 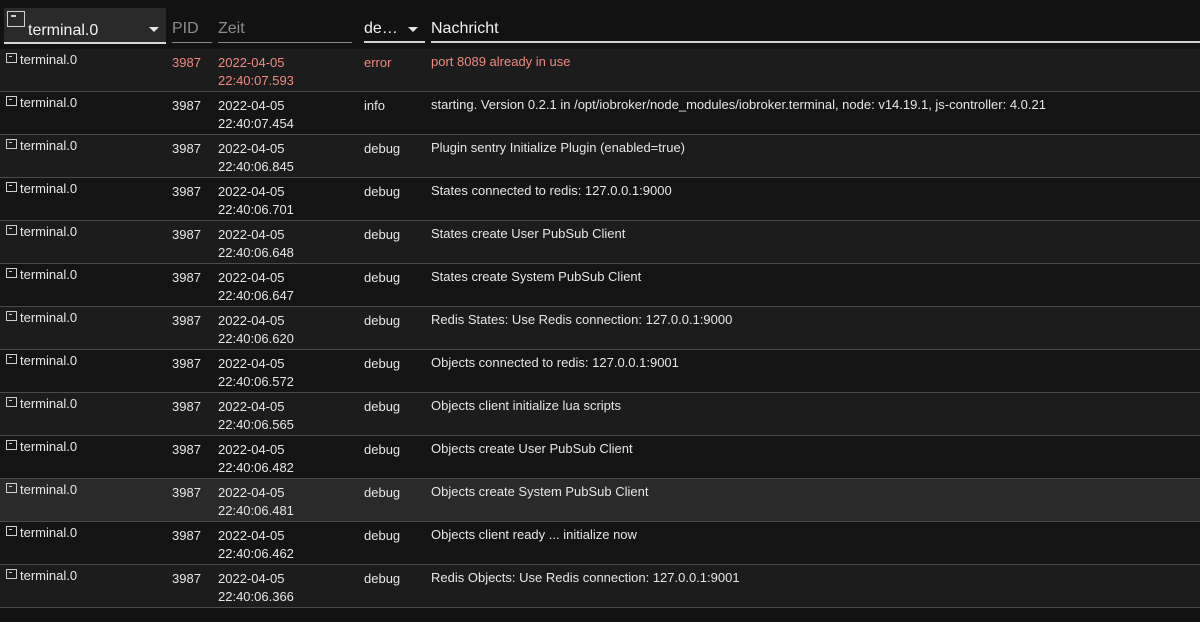 What do you see at coordinates (815, 26) in the screenshot?
I see `message-filter-input: Nachricht` at bounding box center [815, 26].